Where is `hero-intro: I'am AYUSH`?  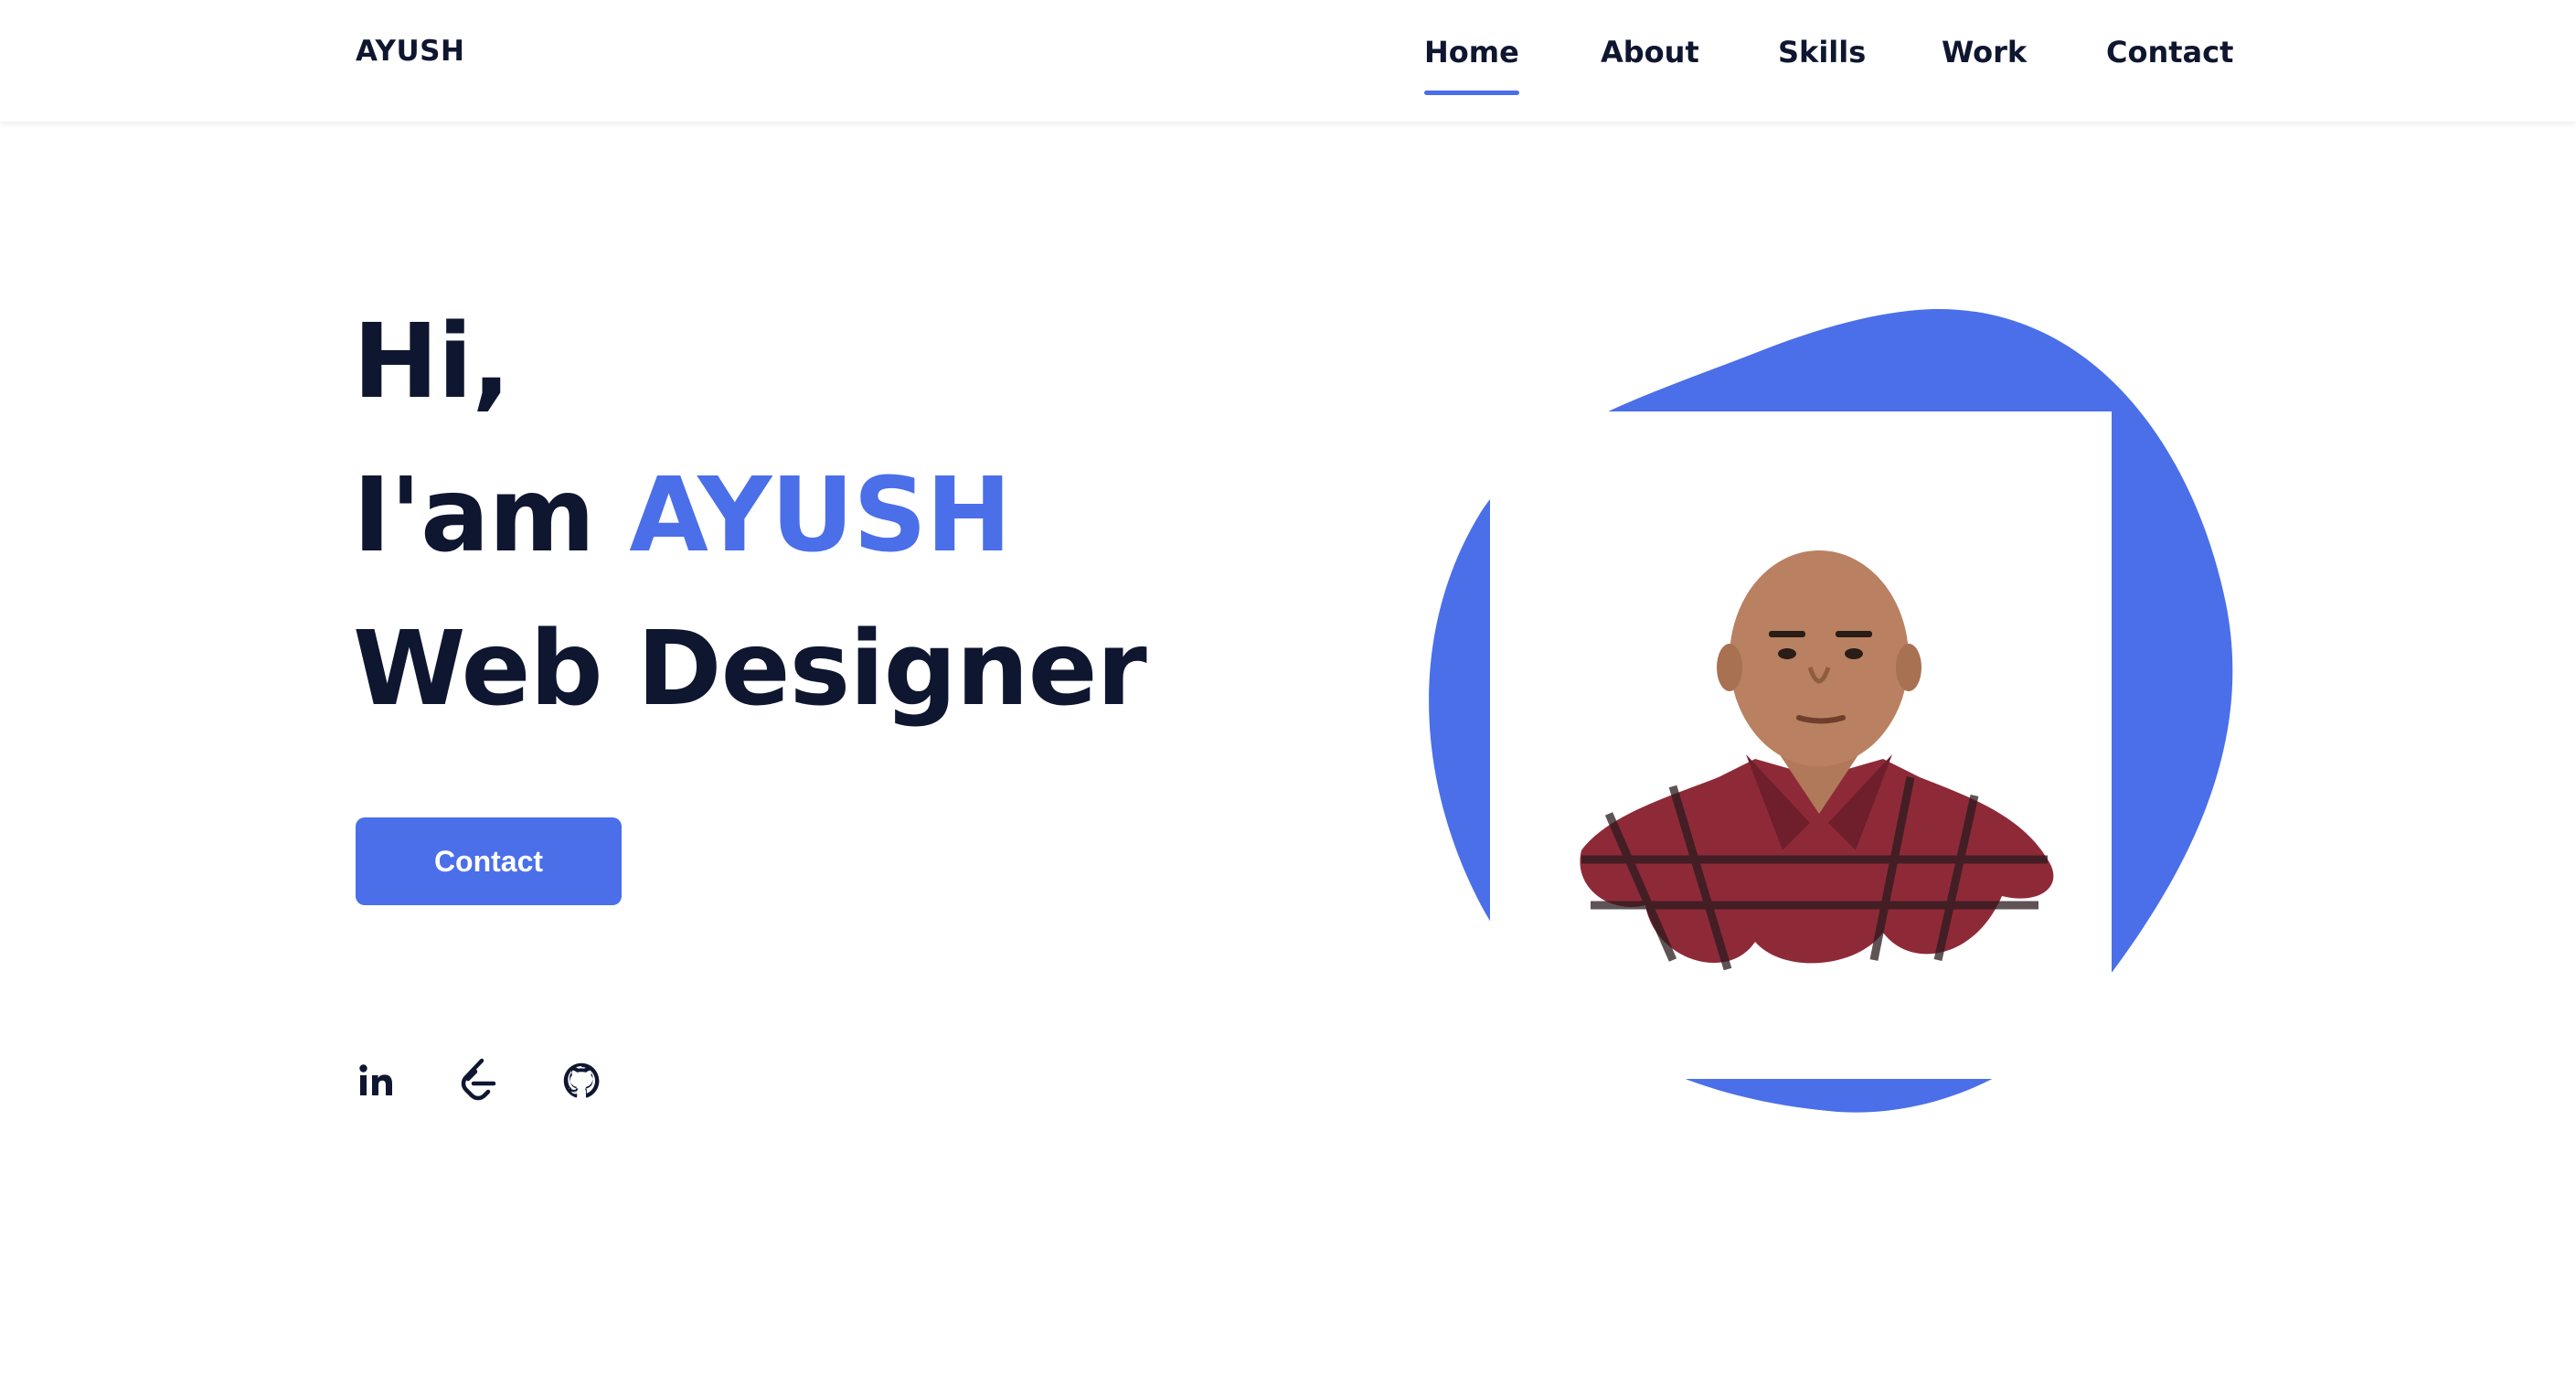 hero-intro: I'am AYUSH is located at coordinates (682, 515).